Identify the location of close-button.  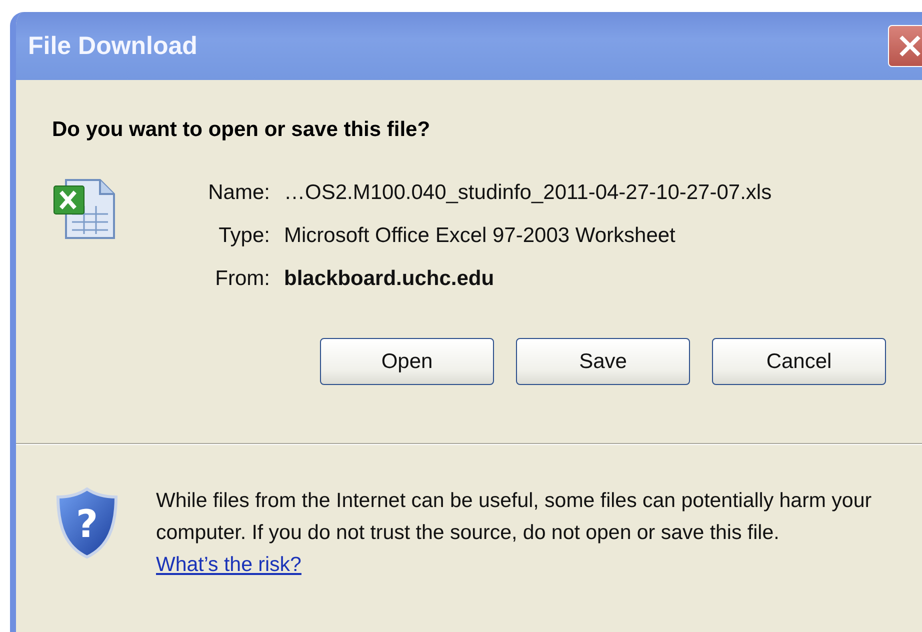
(905, 46).